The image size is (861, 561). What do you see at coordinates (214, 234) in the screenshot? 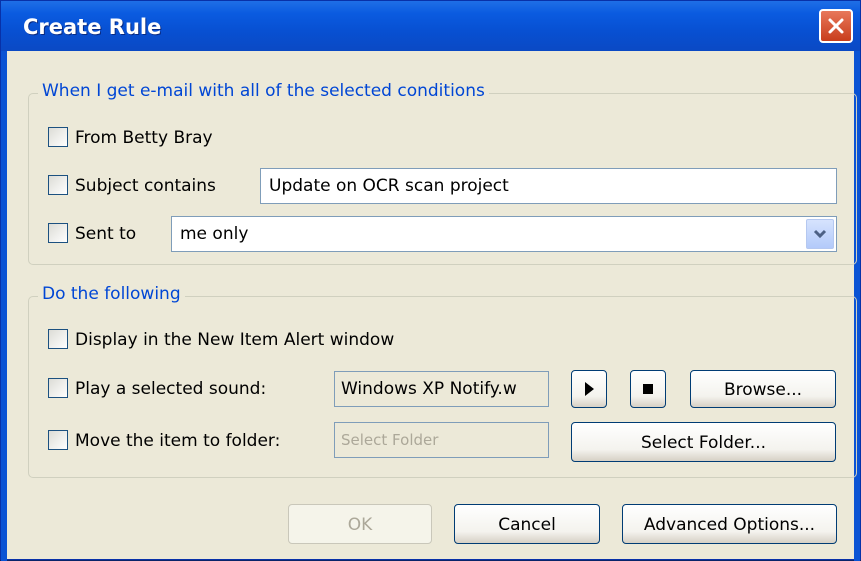
I see `sent-to-value: me only` at bounding box center [214, 234].